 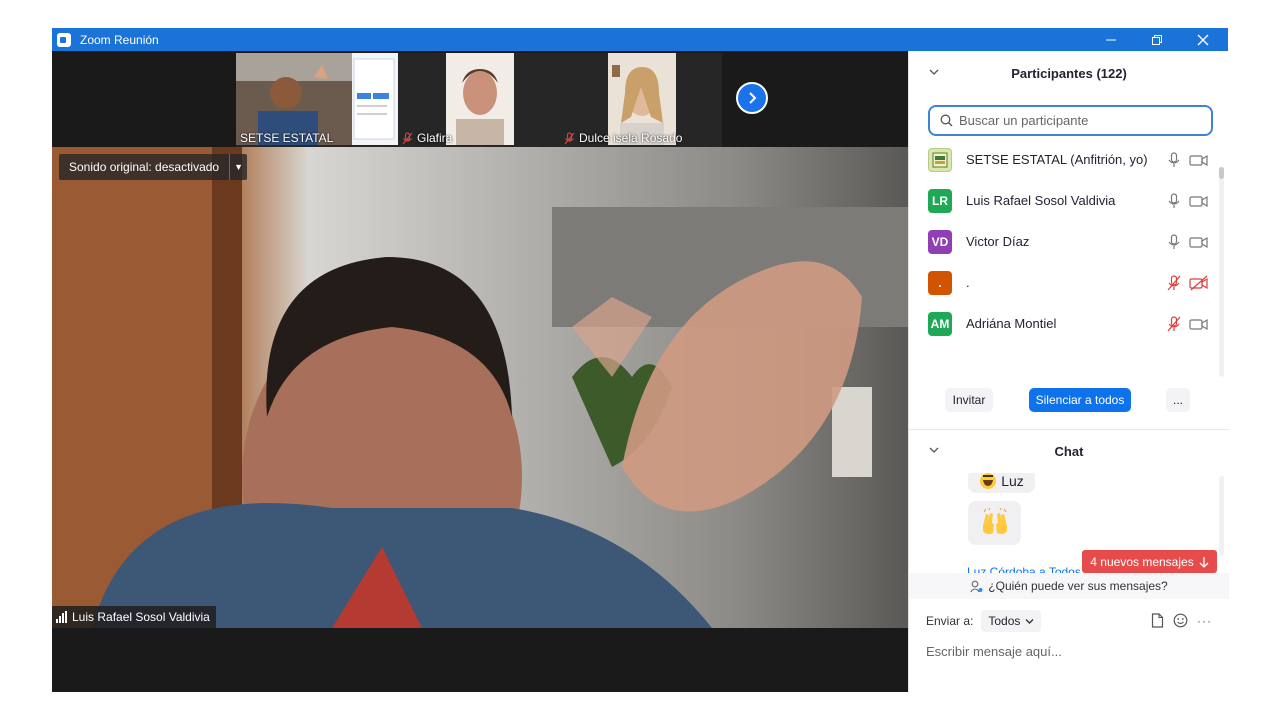 I want to click on chat-message: Luz, so click(x=1001, y=483).